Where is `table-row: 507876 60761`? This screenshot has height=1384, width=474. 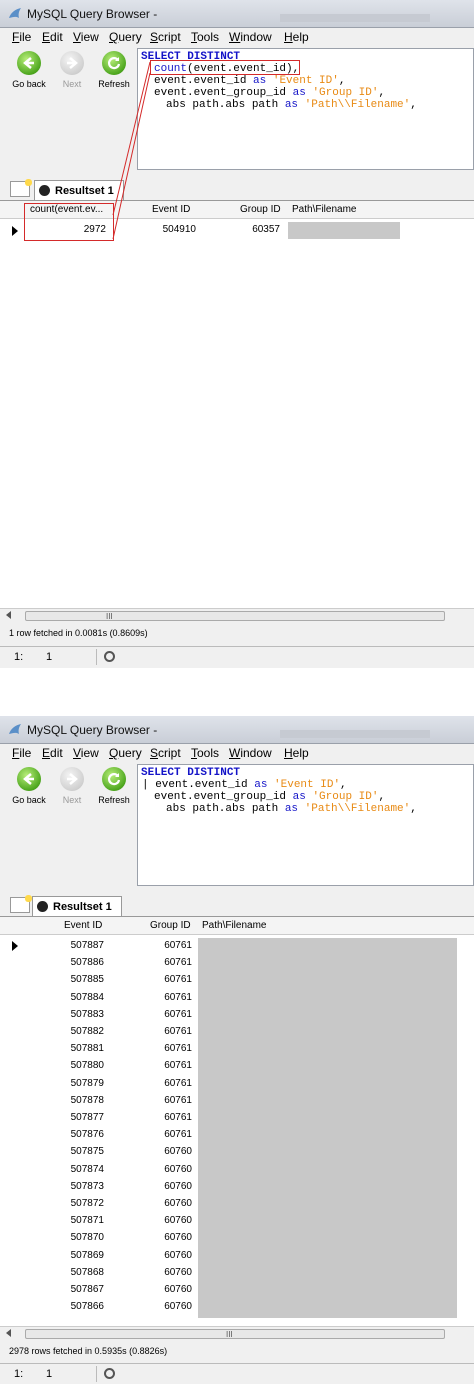 table-row: 507876 60761 is located at coordinates (237, 1135).